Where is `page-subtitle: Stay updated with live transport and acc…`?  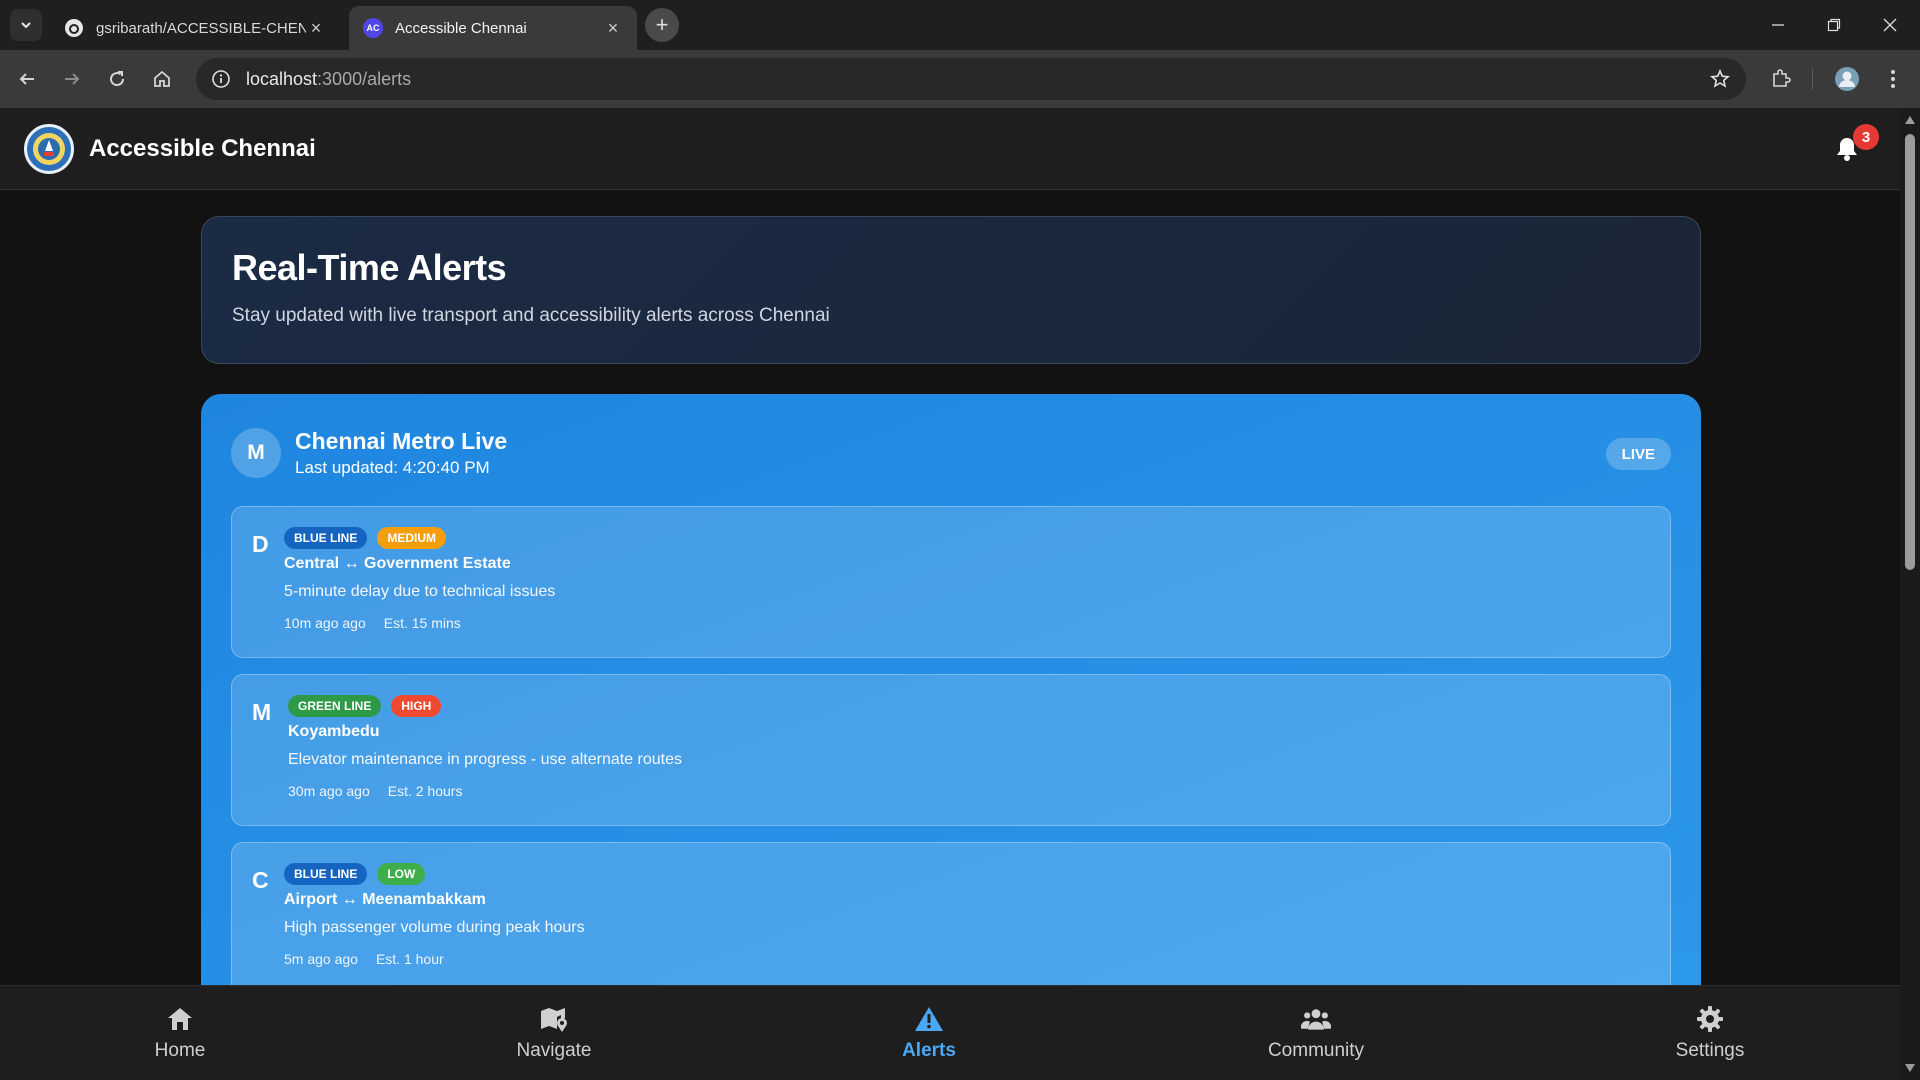 page-subtitle: Stay updated with live transport and acc… is located at coordinates (531, 315).